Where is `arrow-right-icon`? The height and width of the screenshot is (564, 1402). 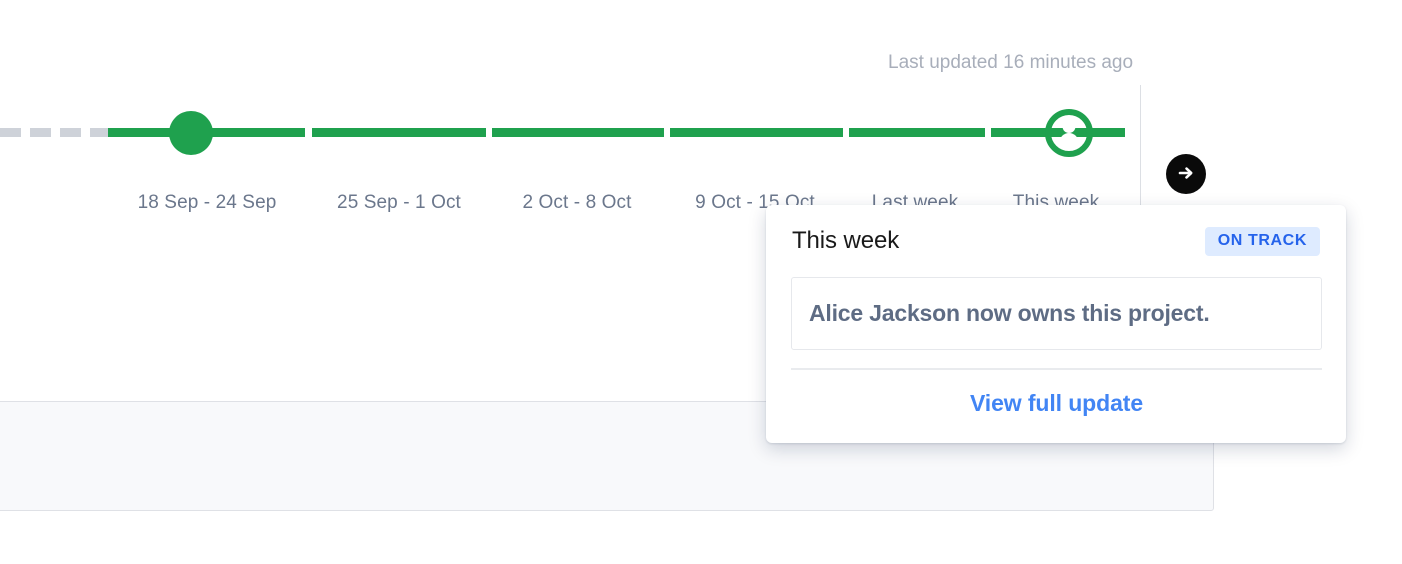 arrow-right-icon is located at coordinates (1186, 174).